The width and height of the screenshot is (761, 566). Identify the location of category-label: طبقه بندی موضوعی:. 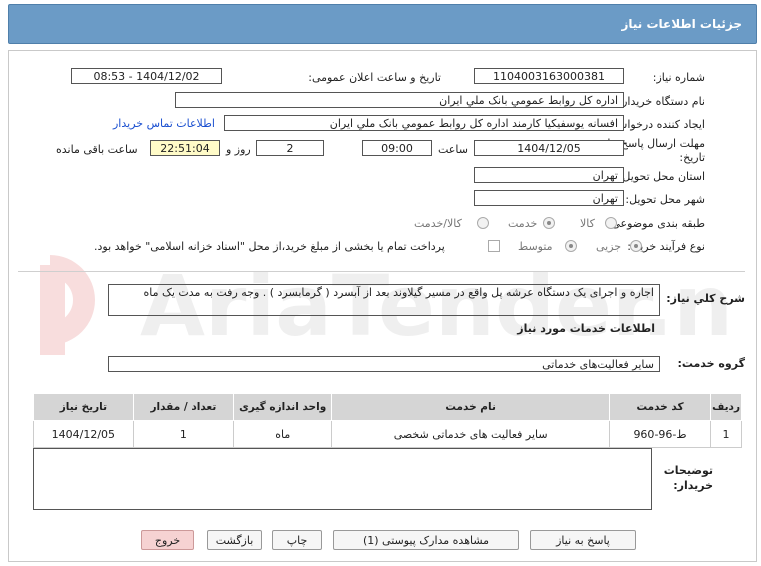
(656, 223).